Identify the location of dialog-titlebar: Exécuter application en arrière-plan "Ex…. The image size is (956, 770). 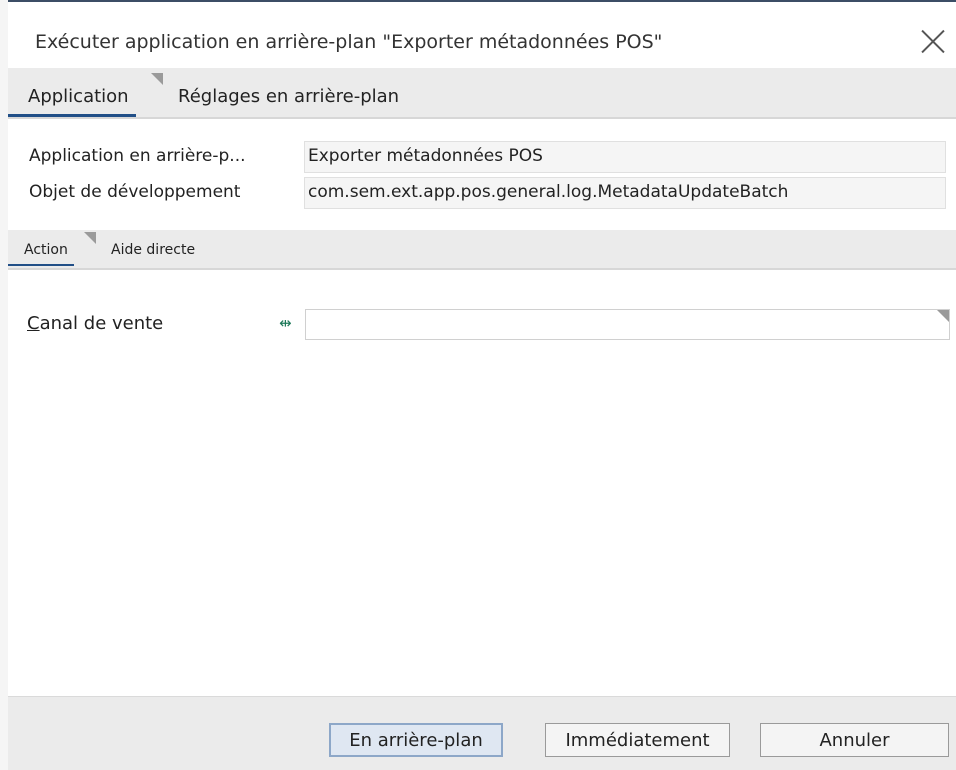
(482, 35).